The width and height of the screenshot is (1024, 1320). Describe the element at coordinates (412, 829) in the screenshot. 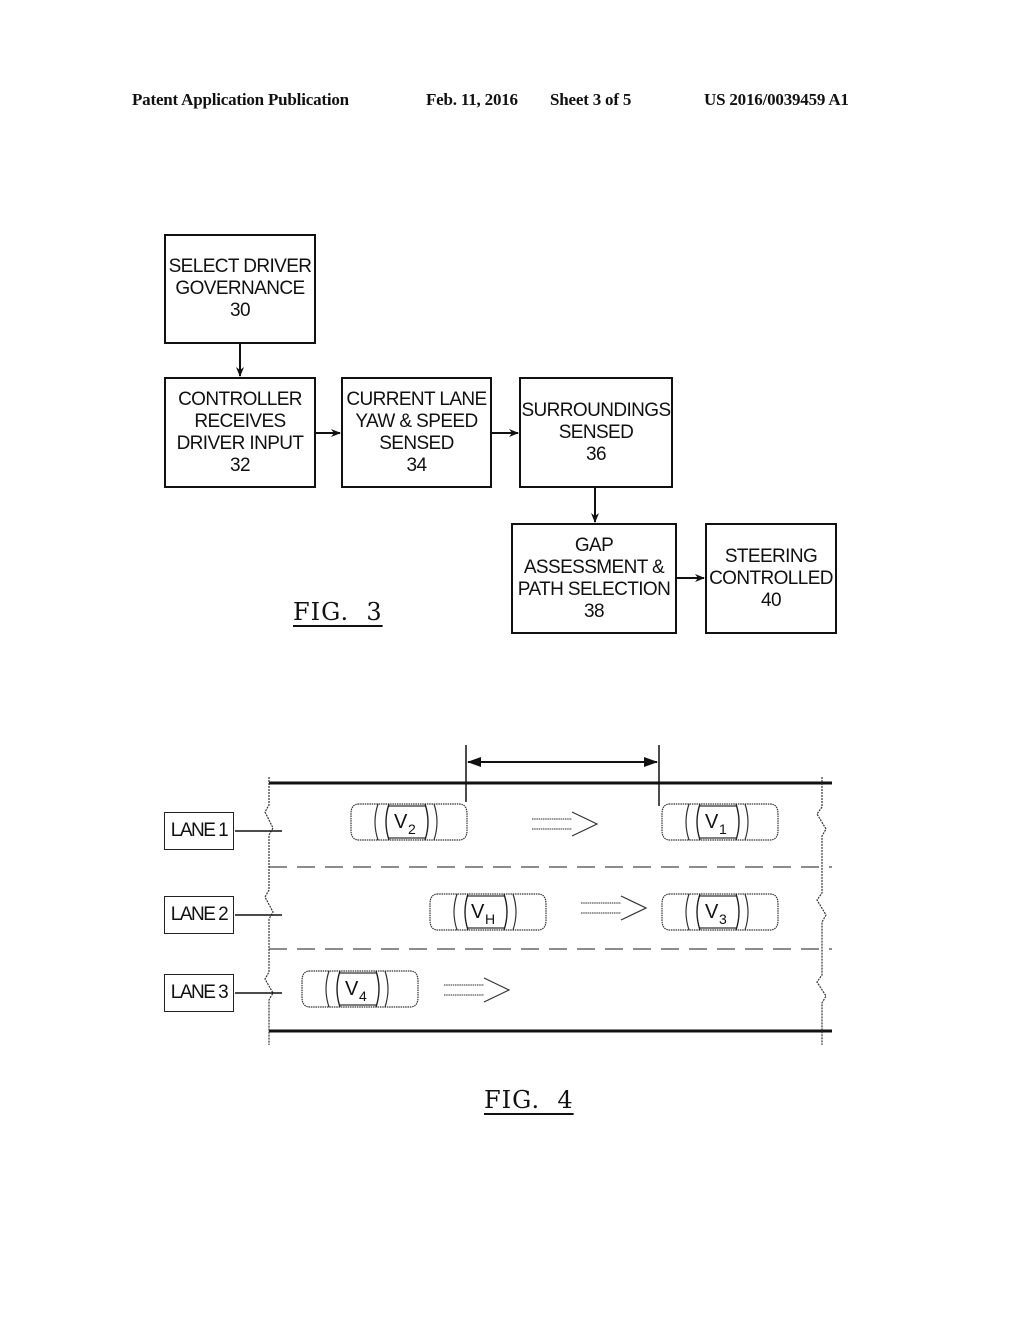

I see `vehicle-subscript: 2` at that location.